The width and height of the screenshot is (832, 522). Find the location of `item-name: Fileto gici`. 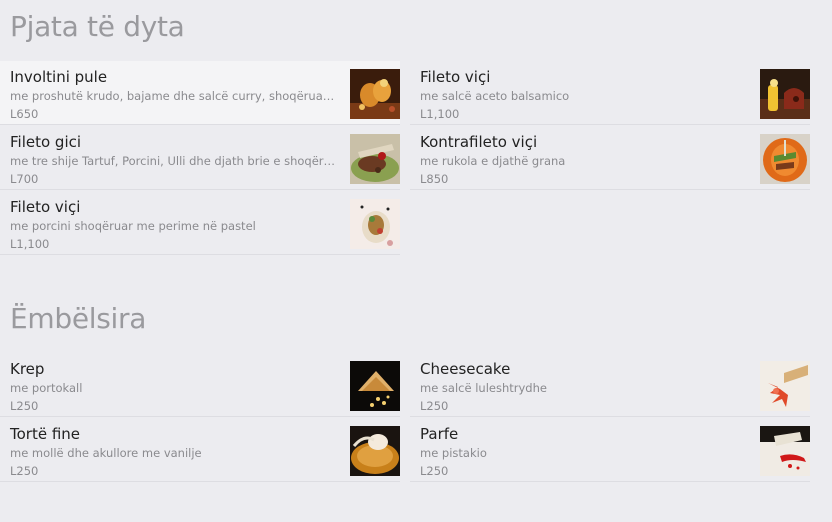

item-name: Fileto gici is located at coordinates (46, 142).